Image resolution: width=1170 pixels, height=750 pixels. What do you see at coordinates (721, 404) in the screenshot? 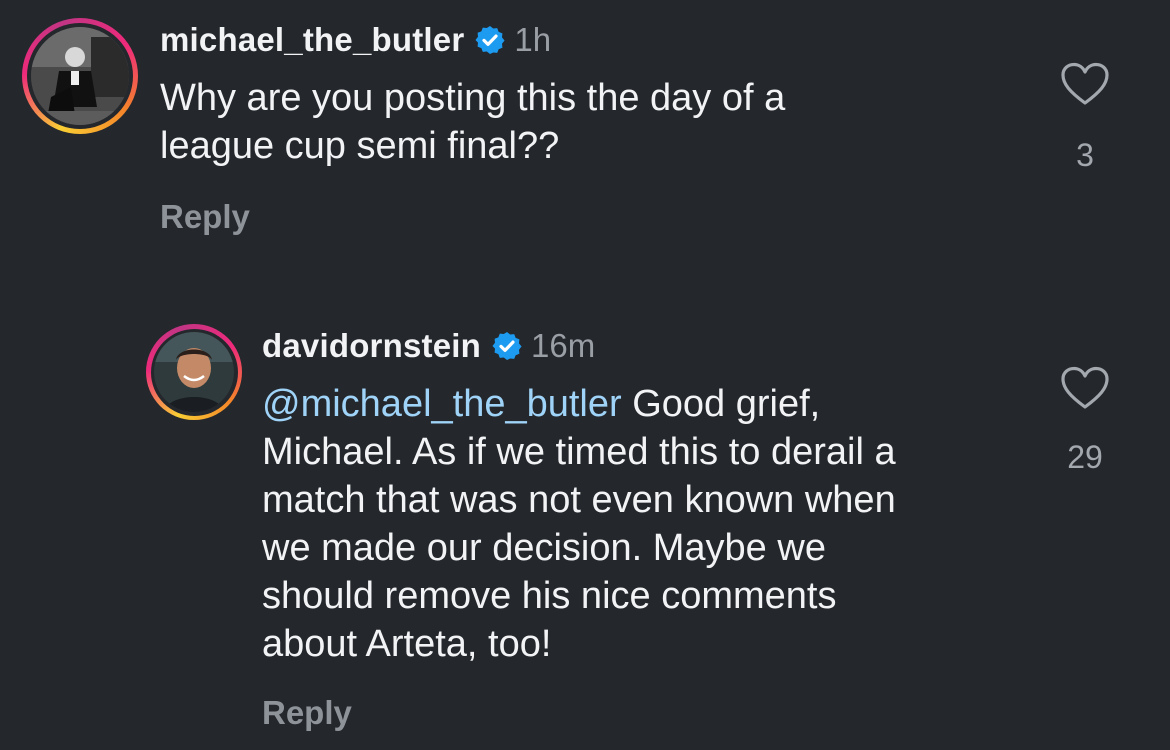
I see `comment-text-segment: Good grief,` at bounding box center [721, 404].